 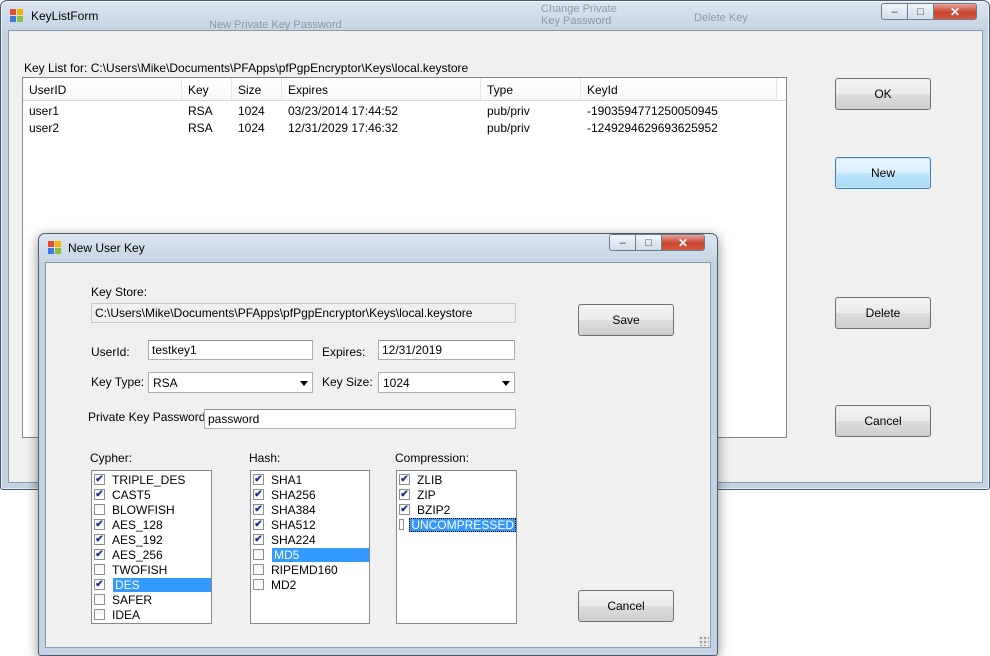 I want to click on userid-field: testkey1, so click(x=230, y=350).